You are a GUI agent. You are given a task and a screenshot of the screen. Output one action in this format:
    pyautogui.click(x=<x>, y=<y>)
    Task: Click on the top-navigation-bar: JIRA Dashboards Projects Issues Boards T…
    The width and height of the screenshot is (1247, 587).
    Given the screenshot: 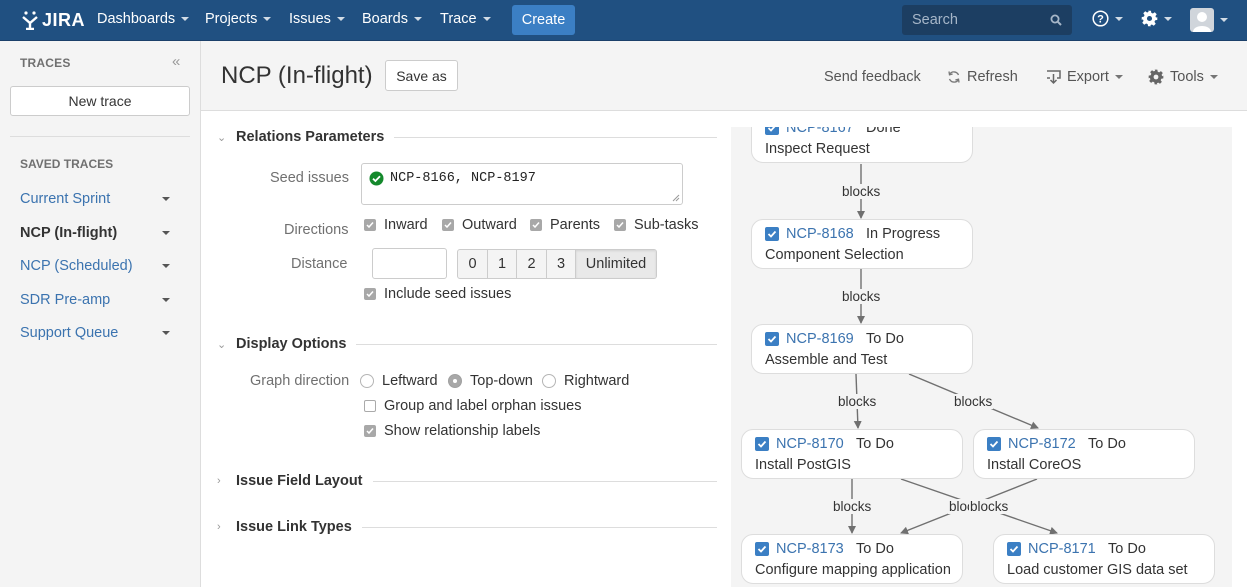 What is the action you would take?
    pyautogui.click(x=623, y=20)
    